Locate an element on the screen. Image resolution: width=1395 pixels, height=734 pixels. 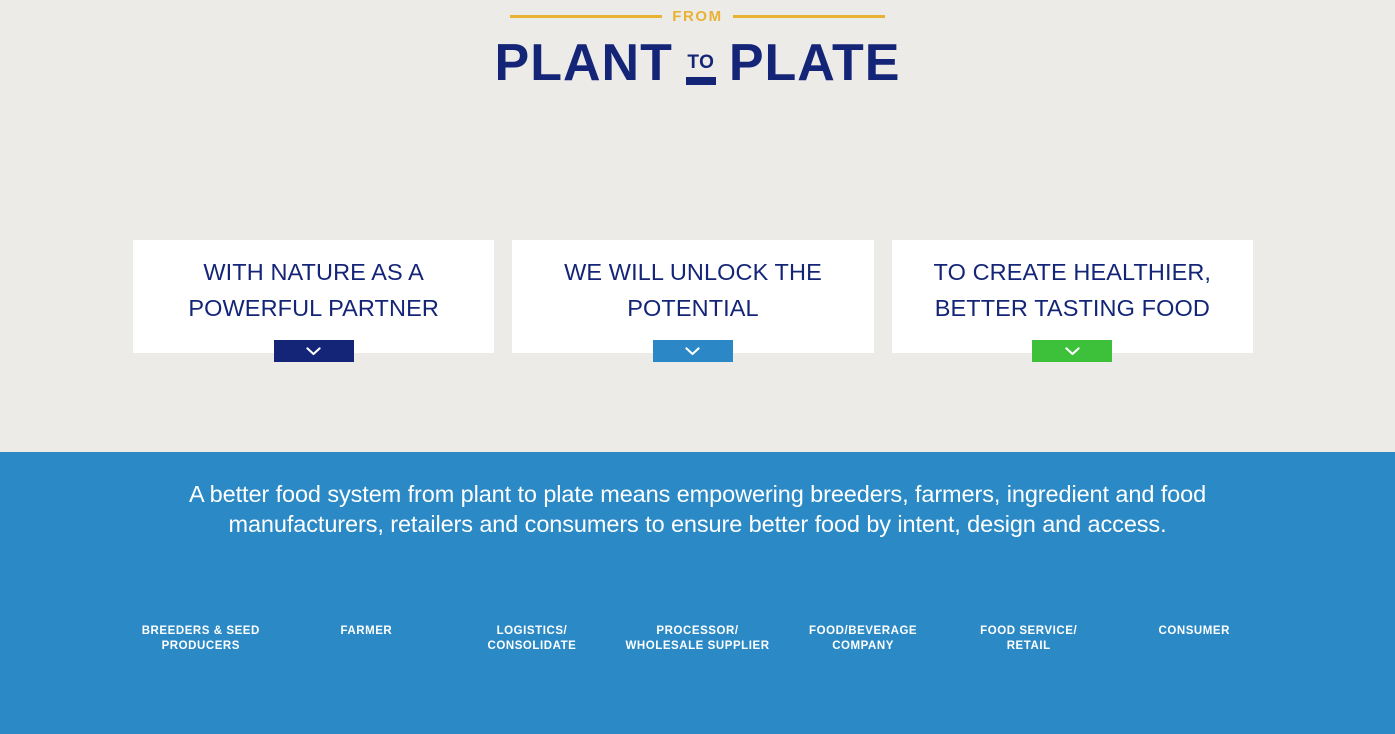
chain-node-consumer: CONSUMER is located at coordinates (1194, 631).